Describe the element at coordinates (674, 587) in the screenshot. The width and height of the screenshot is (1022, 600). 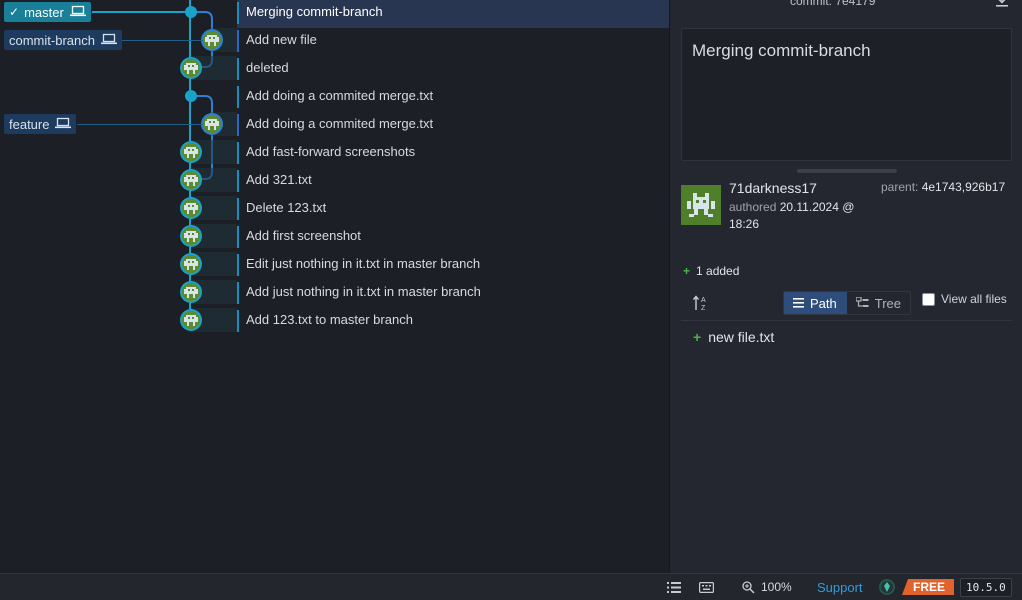
I see `list-view-icon` at that location.